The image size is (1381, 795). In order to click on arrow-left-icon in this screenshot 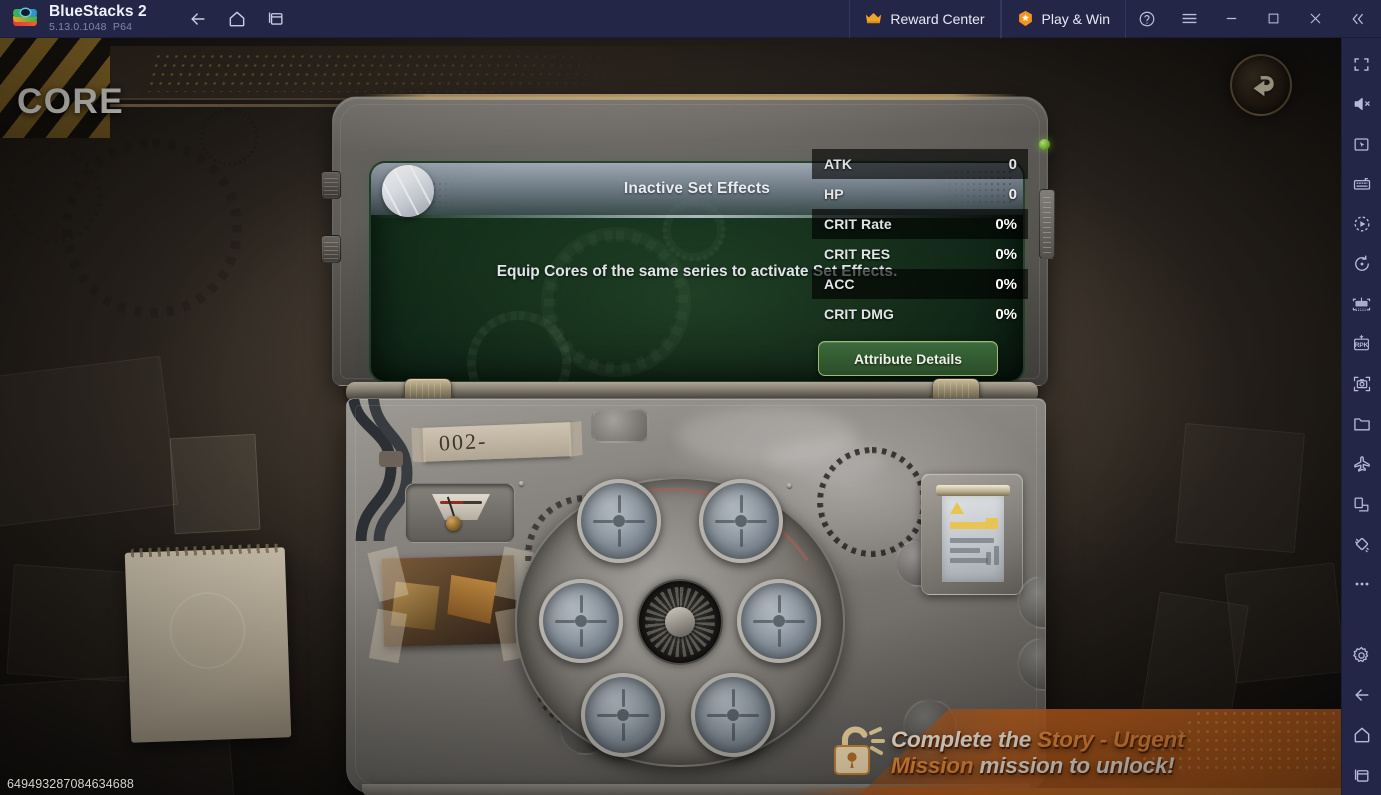, I will do `click(1361, 695)`.